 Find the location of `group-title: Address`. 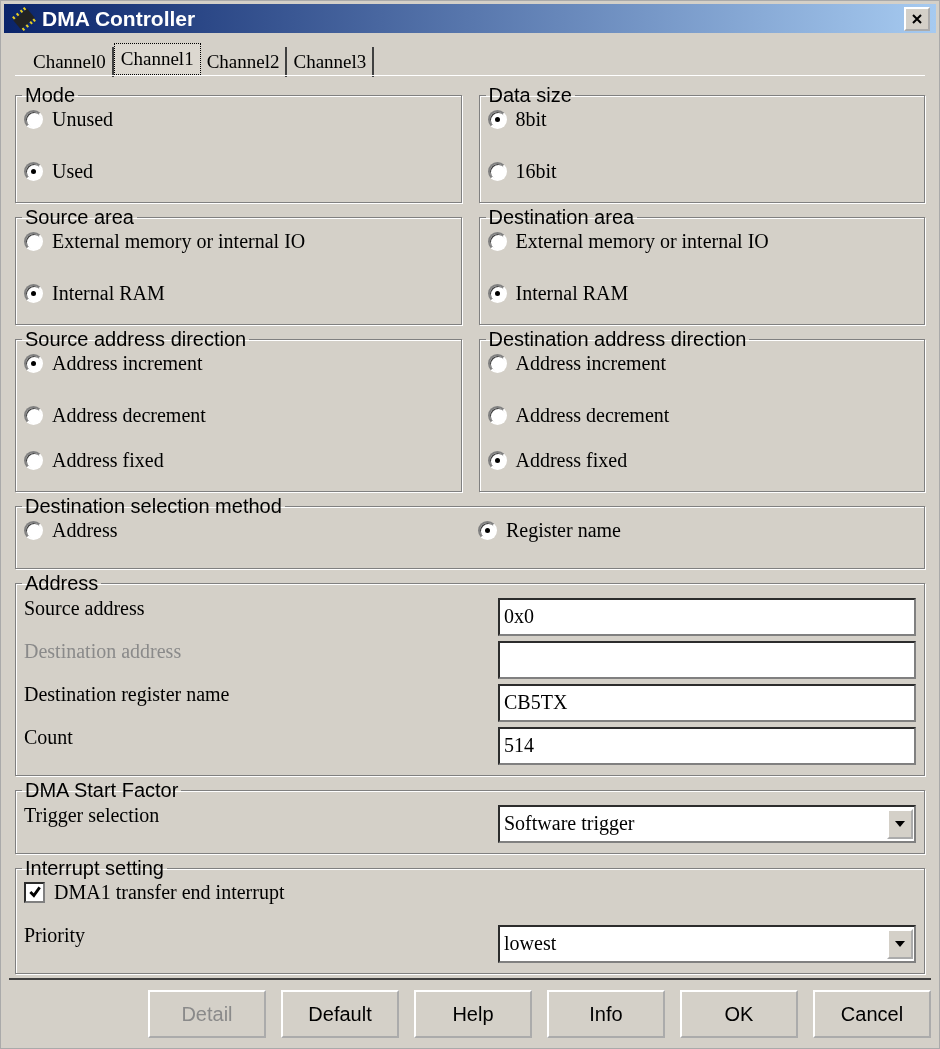

group-title: Address is located at coordinates (62, 583).